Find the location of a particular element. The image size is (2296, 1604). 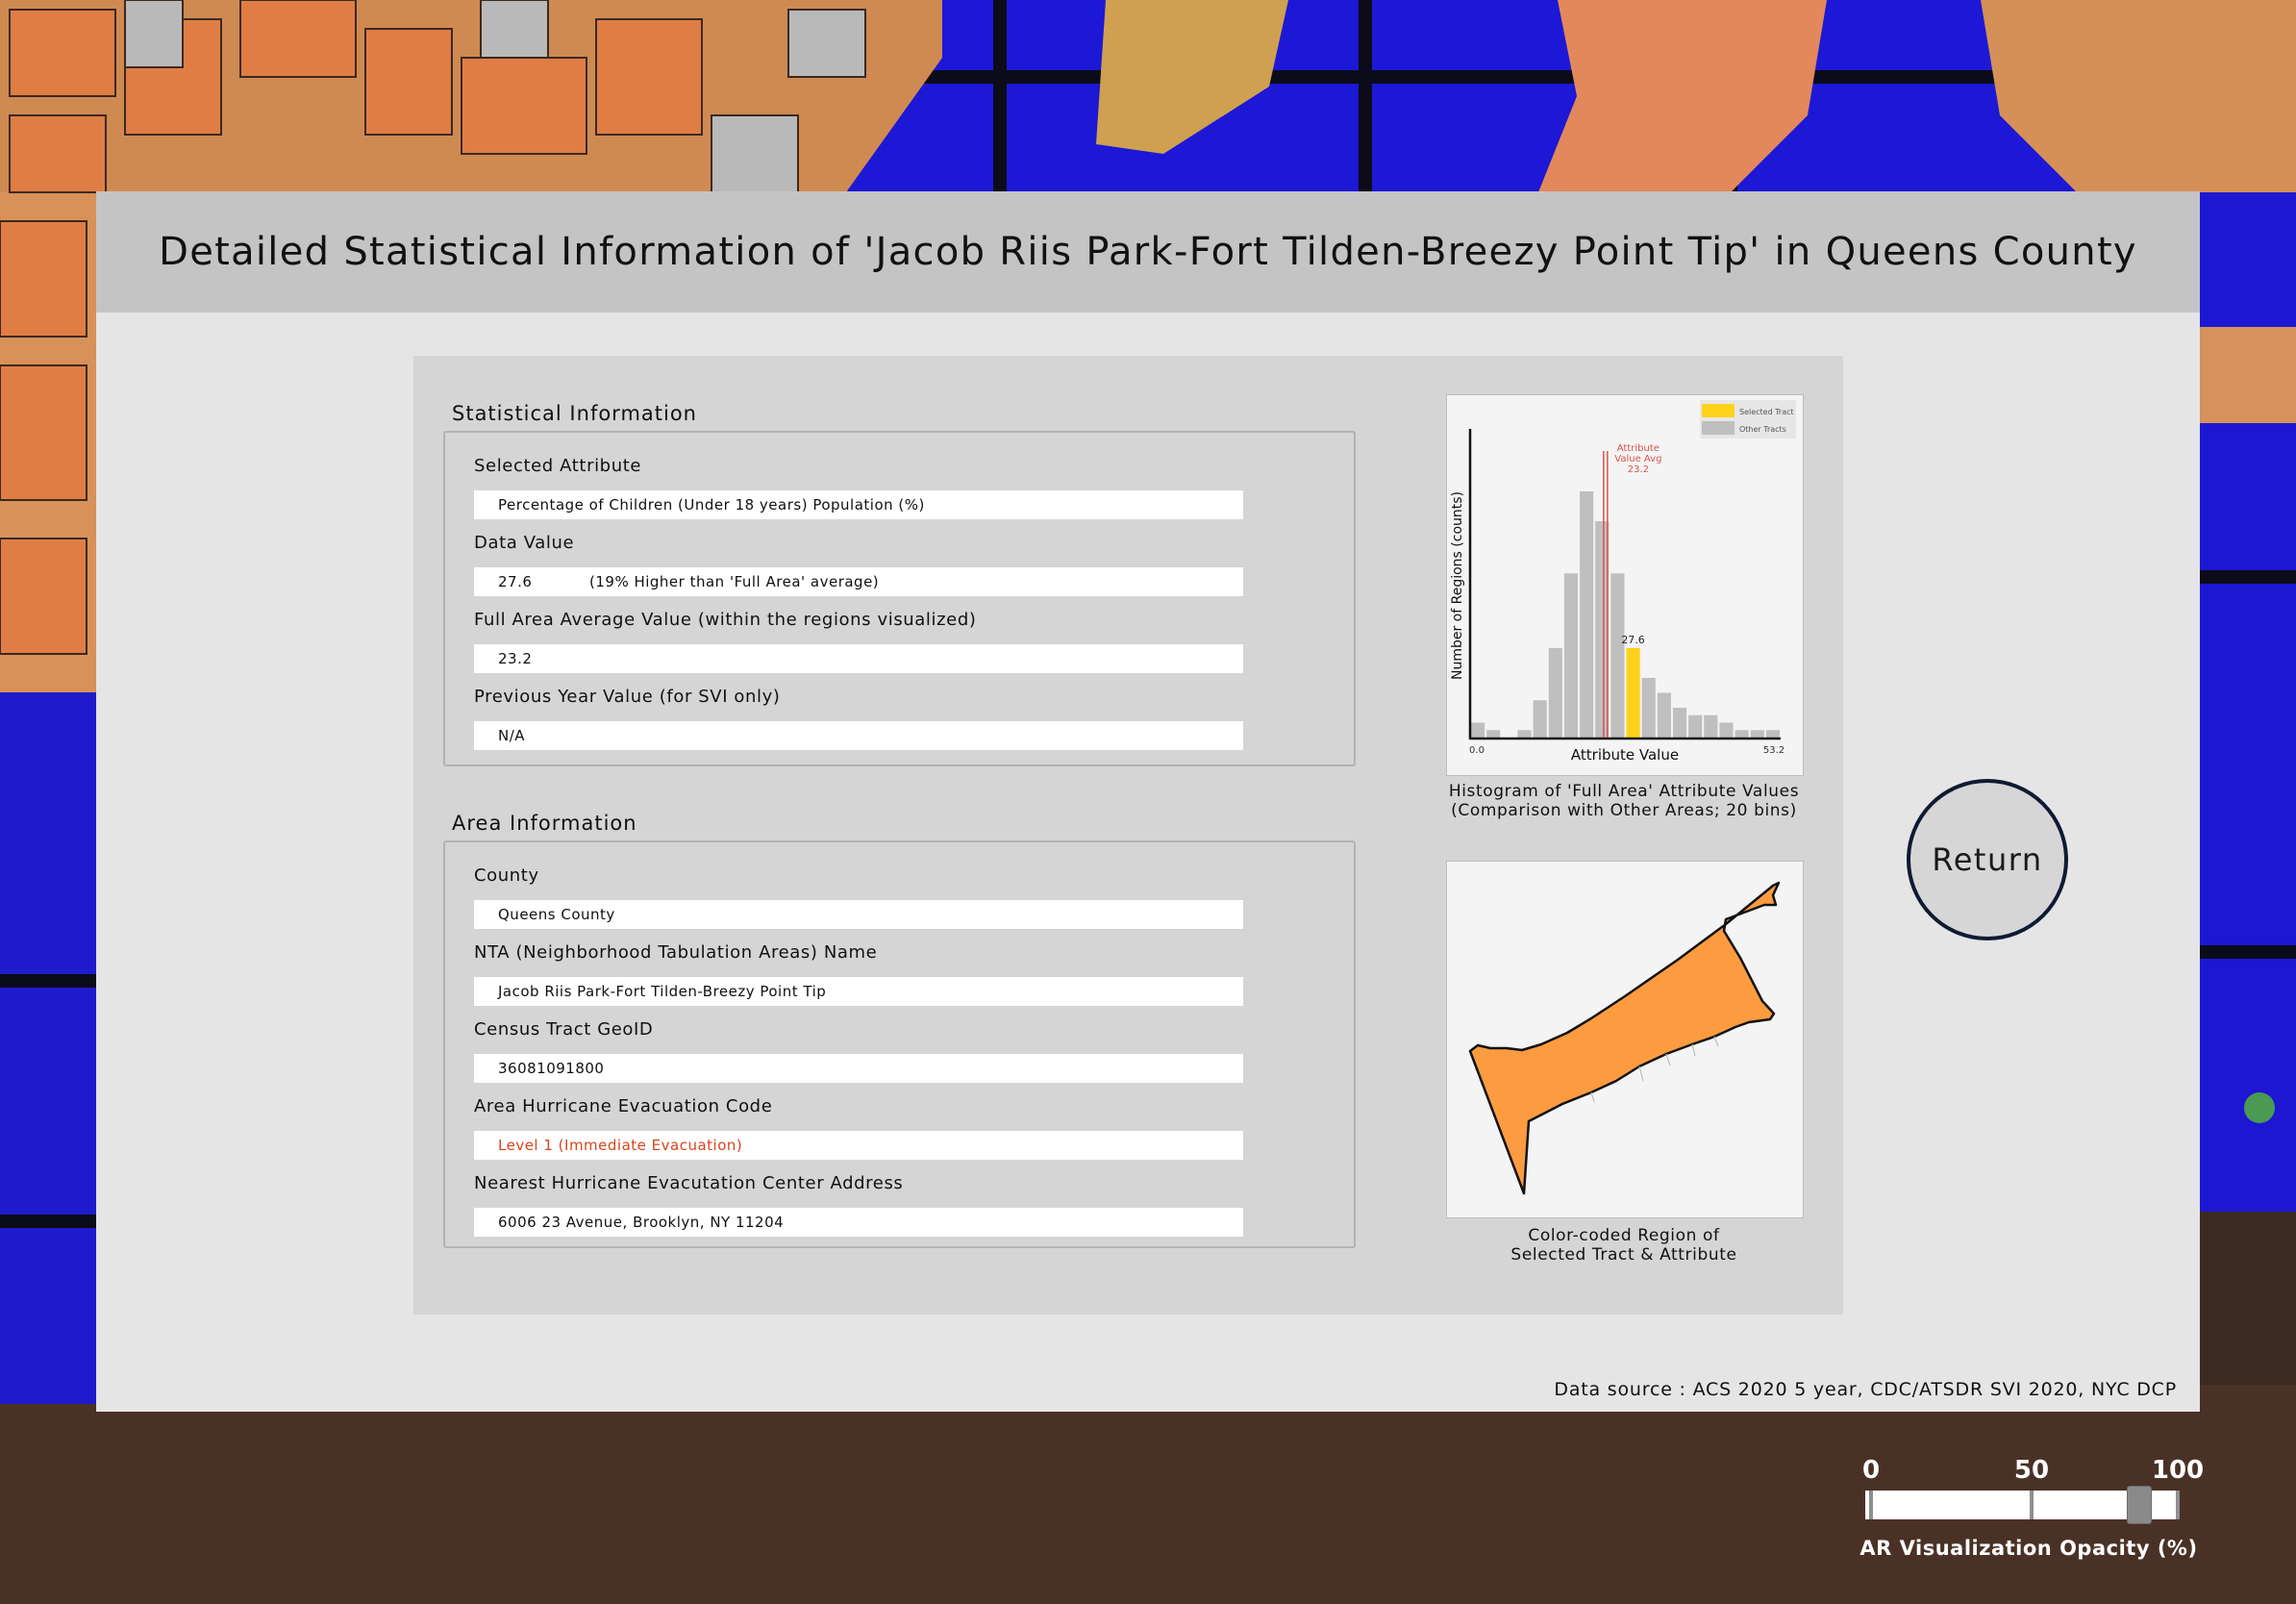

field-value-geoid: 36081091800 is located at coordinates (858, 1068).